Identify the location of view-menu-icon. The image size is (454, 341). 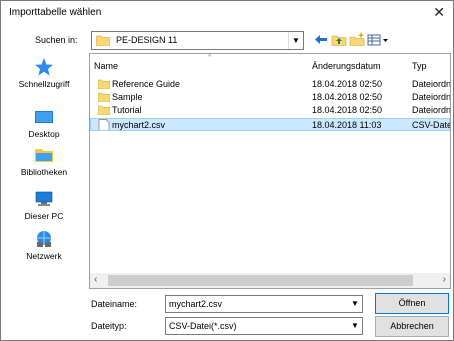
(378, 39).